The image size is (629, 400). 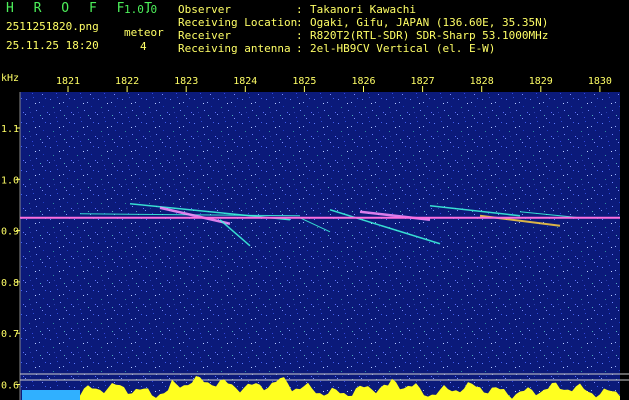 I want to click on app-version: 1.0.0, so click(x=141, y=9).